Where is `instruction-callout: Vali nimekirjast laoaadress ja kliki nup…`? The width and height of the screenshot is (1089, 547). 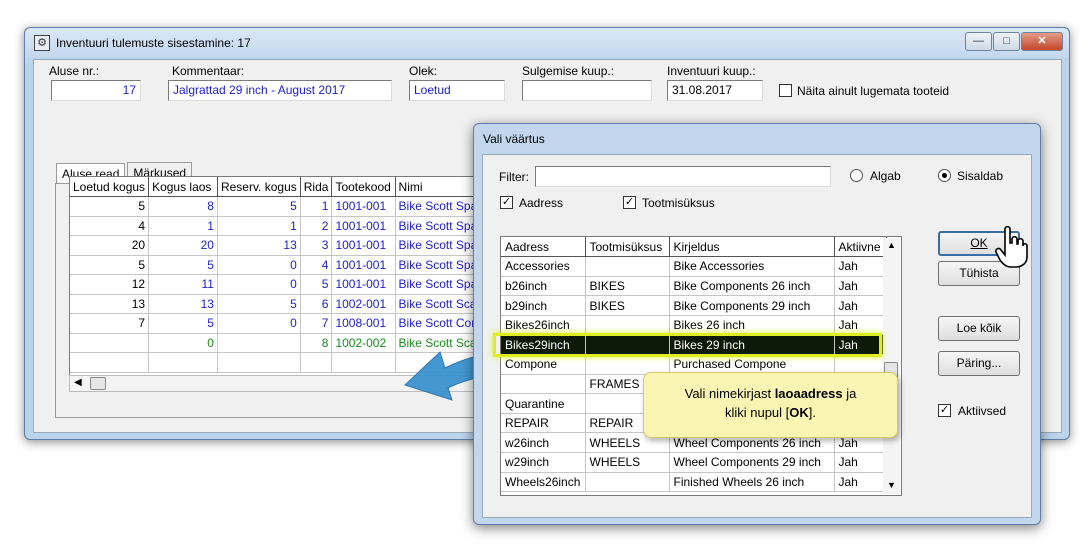
instruction-callout: Vali nimekirjast laoaadress ja kliki nup… is located at coordinates (770, 405).